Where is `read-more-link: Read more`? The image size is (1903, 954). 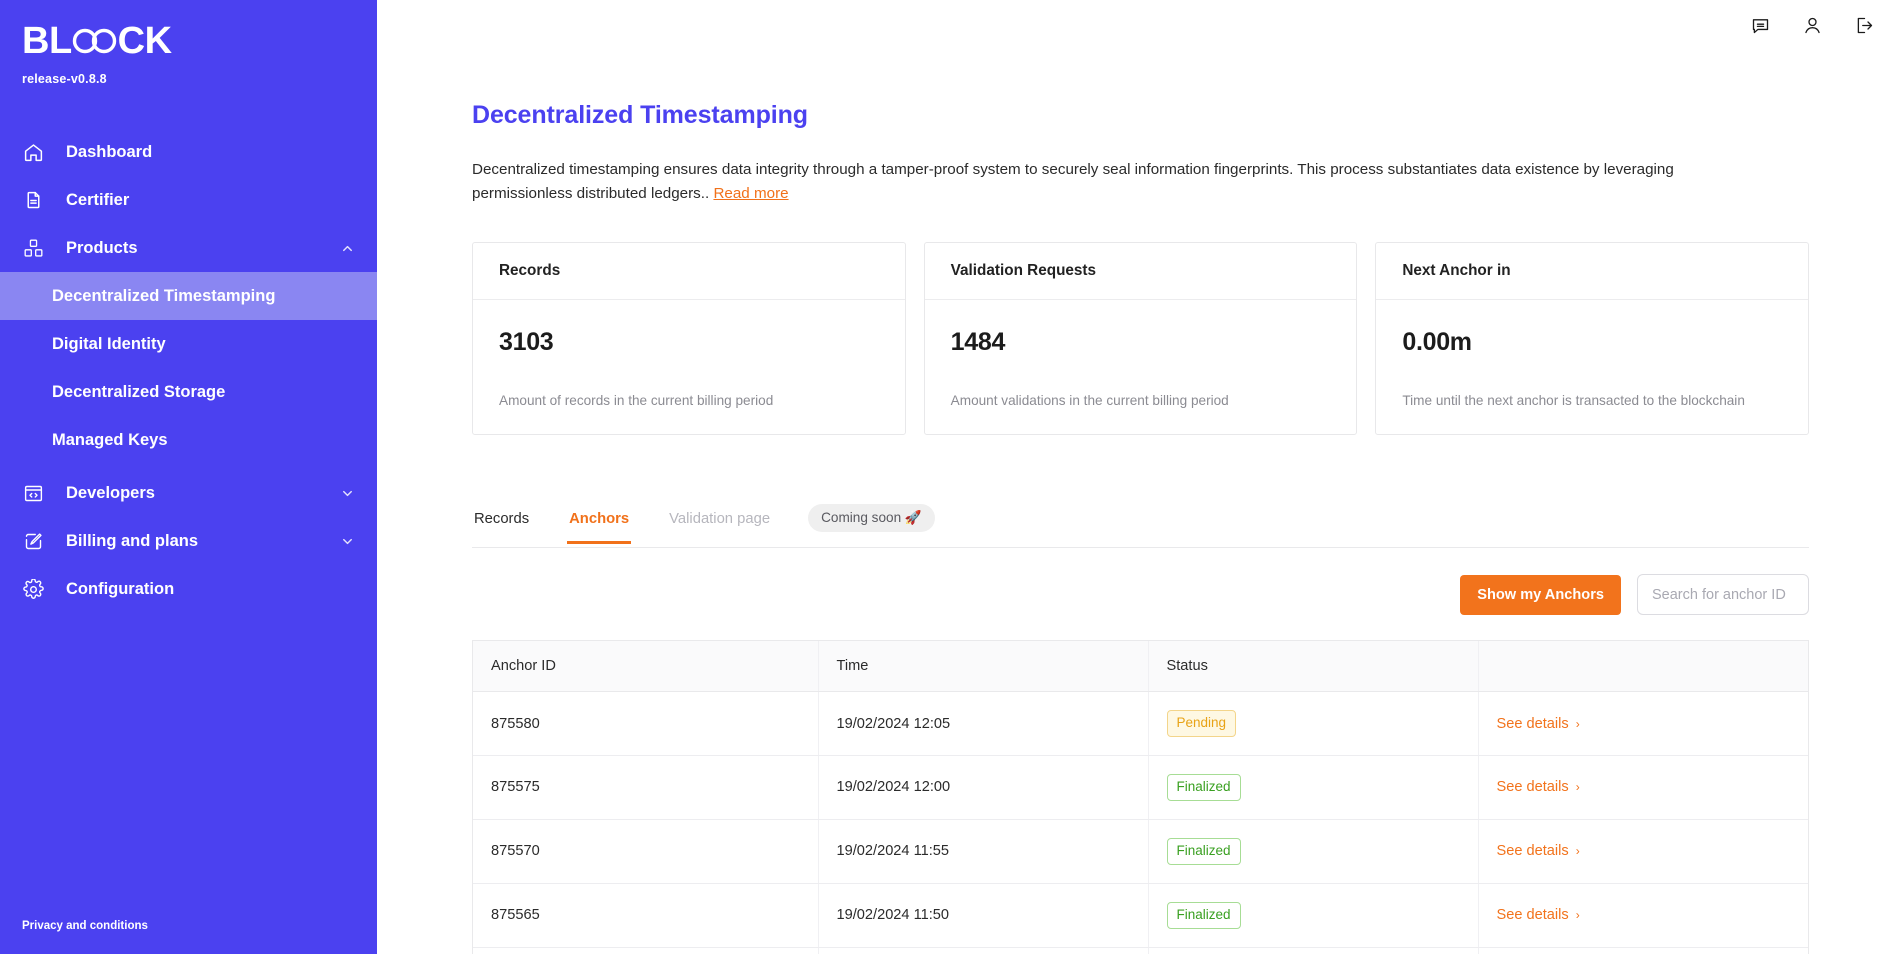
read-more-link: Read more is located at coordinates (750, 193).